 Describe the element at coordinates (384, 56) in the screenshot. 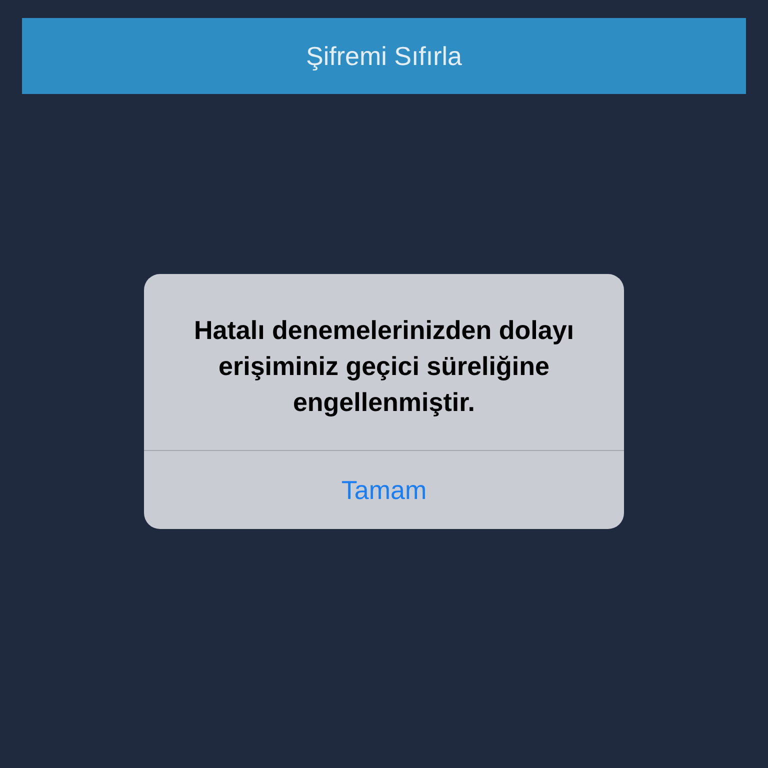

I see `header-title: Şifremi Sıfırla` at that location.